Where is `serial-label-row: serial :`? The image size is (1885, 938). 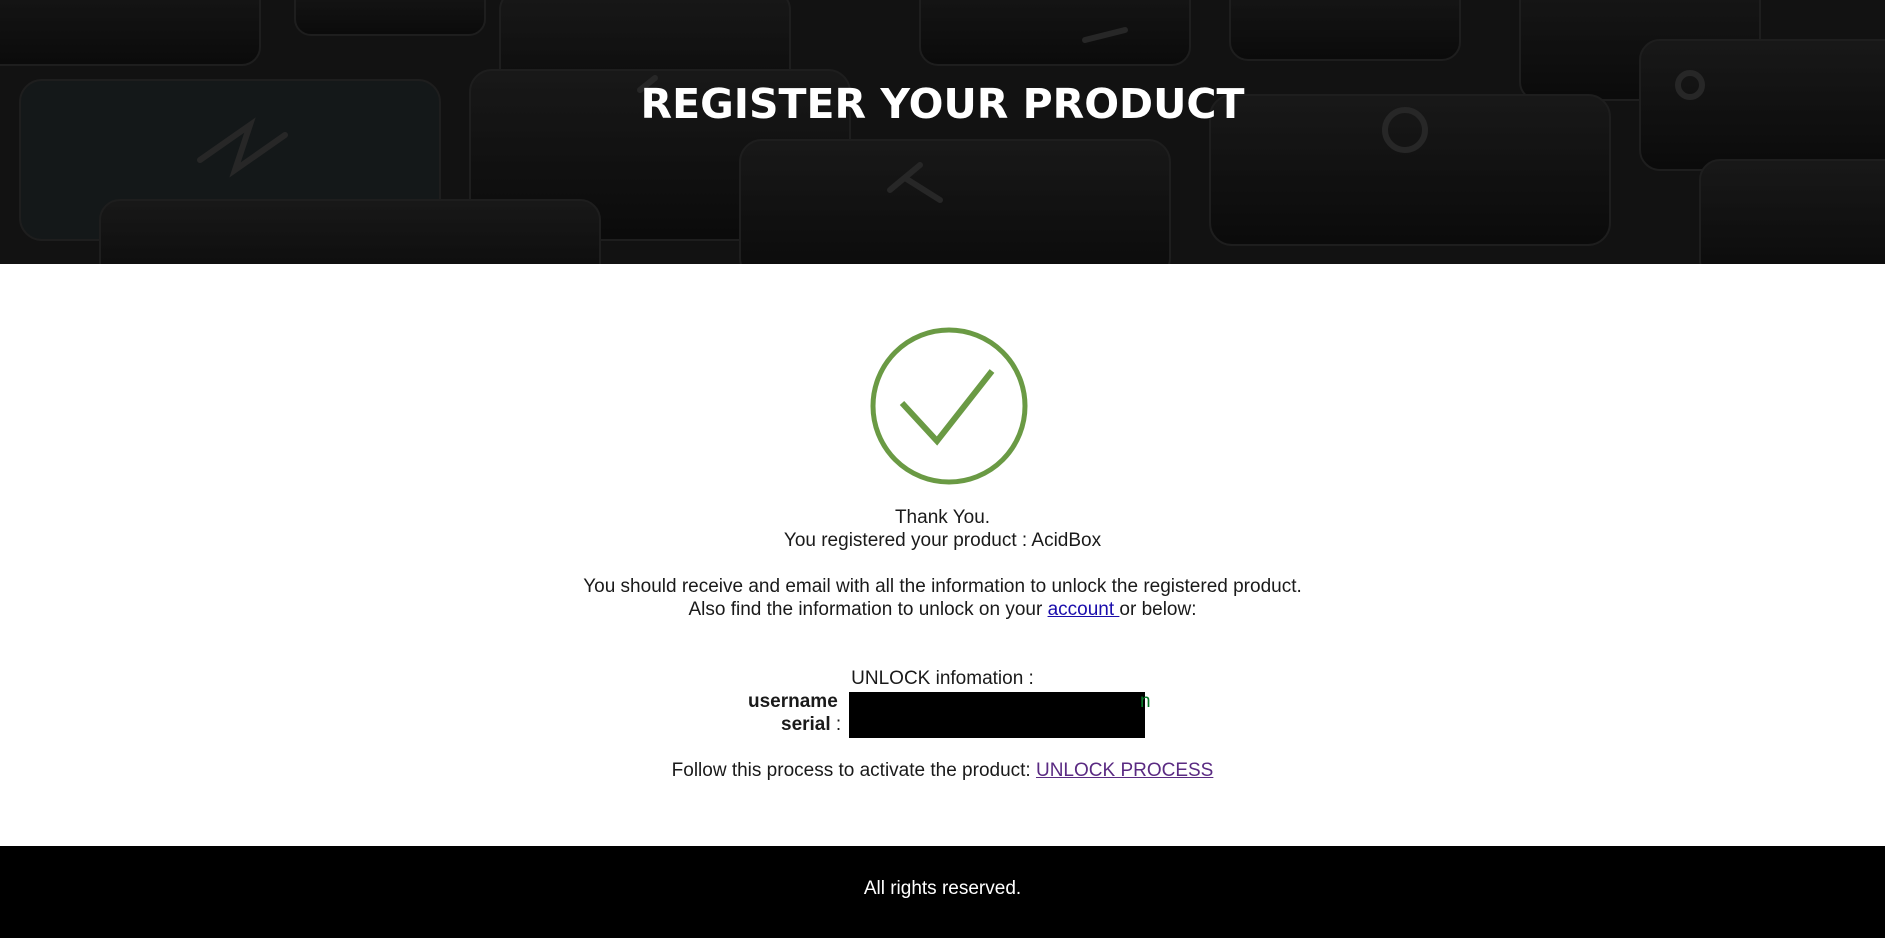
serial-label-row: serial : is located at coordinates (811, 724).